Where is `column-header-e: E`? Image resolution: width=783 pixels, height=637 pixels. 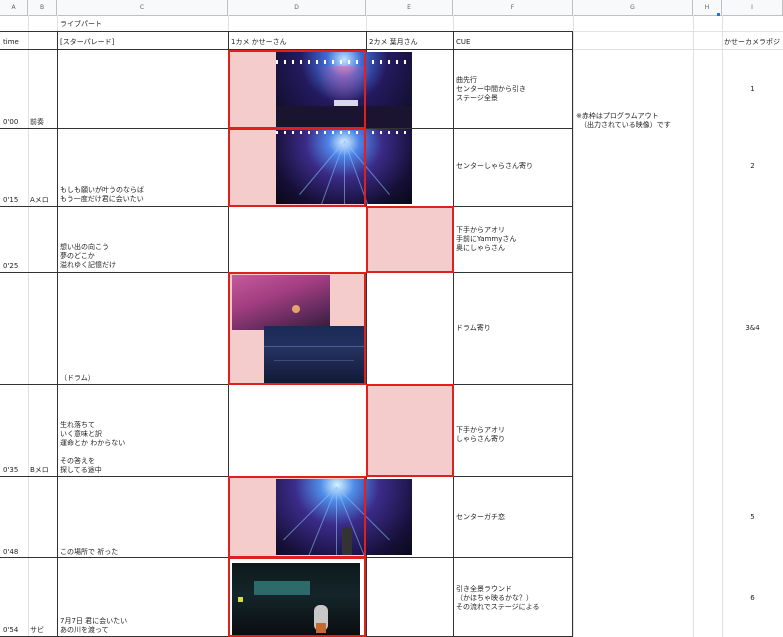 column-header-e: E is located at coordinates (409, 7).